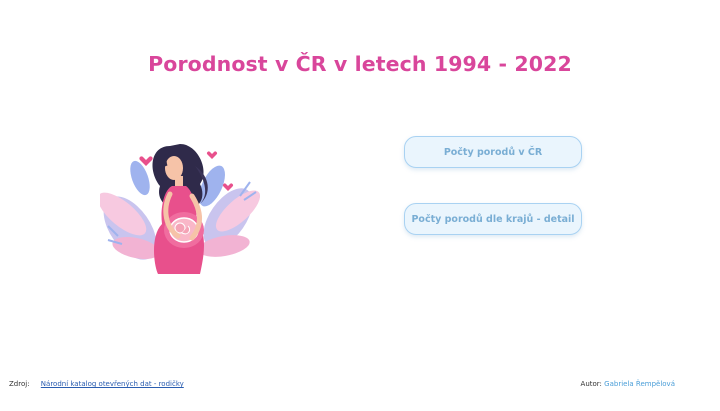 This screenshot has height=411, width=720. What do you see at coordinates (112, 384) in the screenshot?
I see `source-link: Národní katalog otevřených dat - rodičky` at bounding box center [112, 384].